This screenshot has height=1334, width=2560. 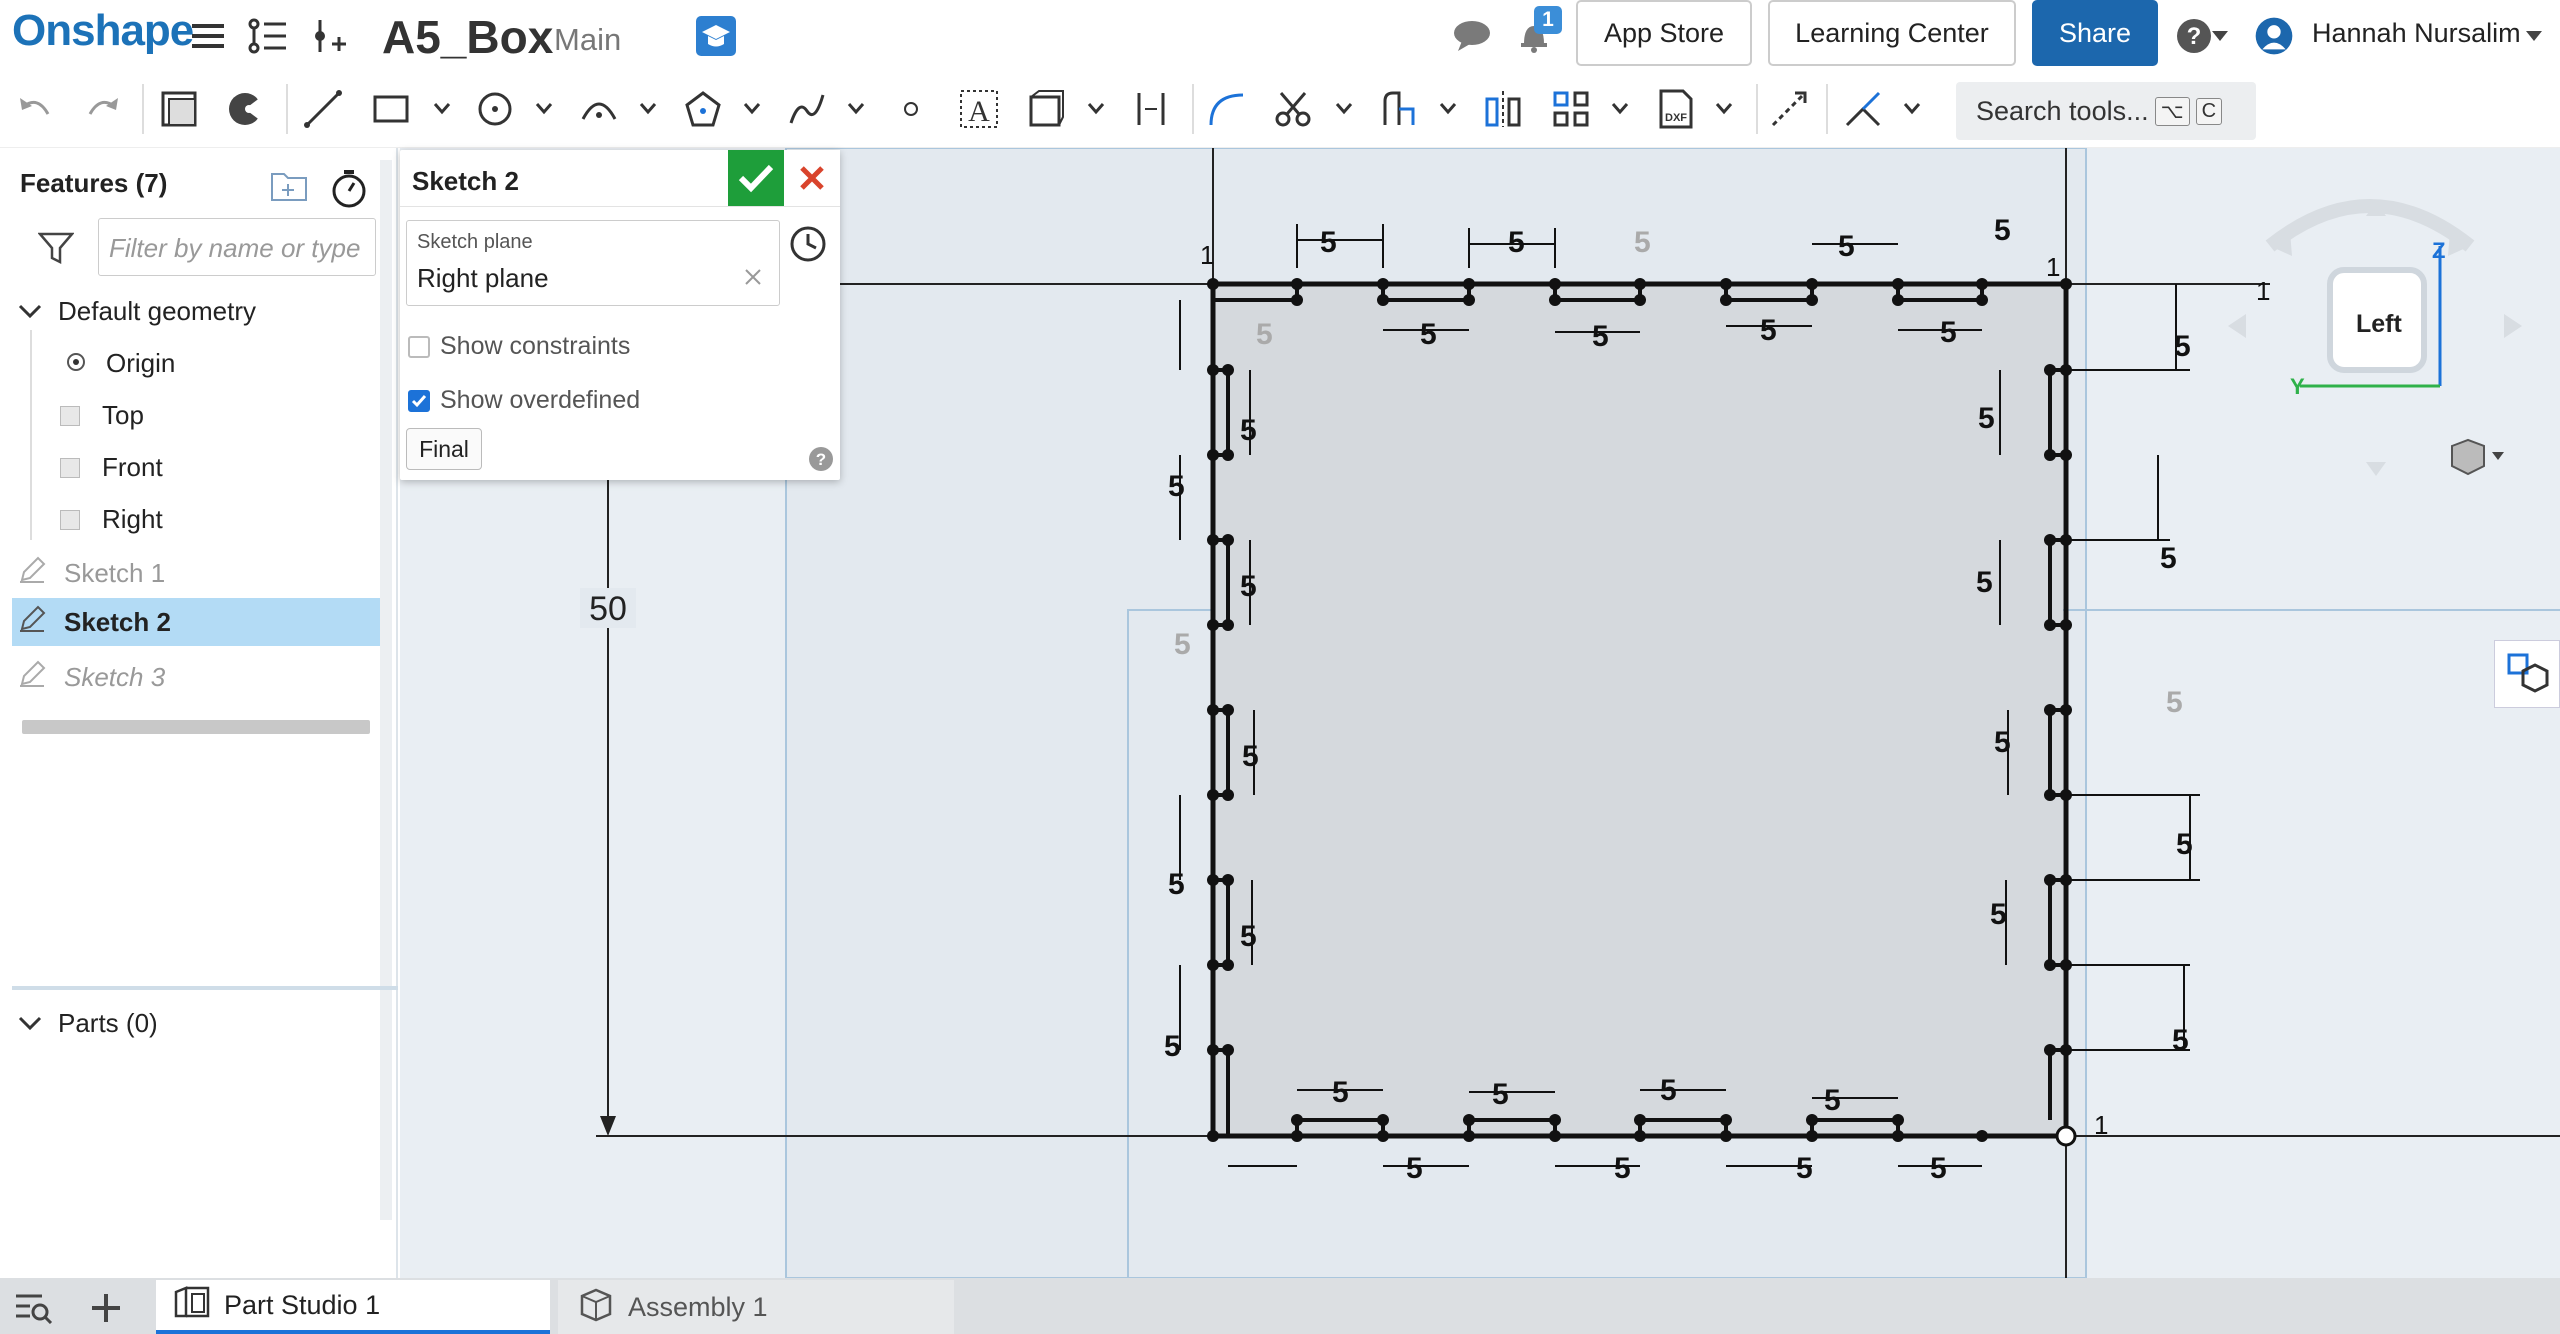 I want to click on constraints-tool-icon, so click(x=1863, y=109).